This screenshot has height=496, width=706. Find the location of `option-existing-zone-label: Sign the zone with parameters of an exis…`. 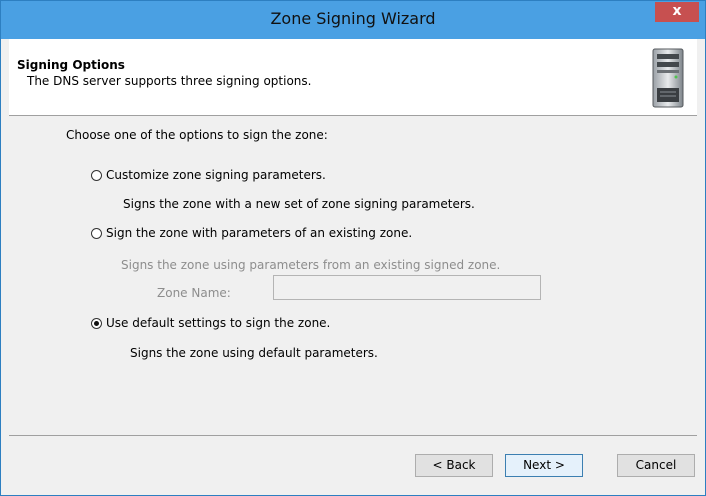

option-existing-zone-label: Sign the zone with parameters of an exis… is located at coordinates (259, 233).